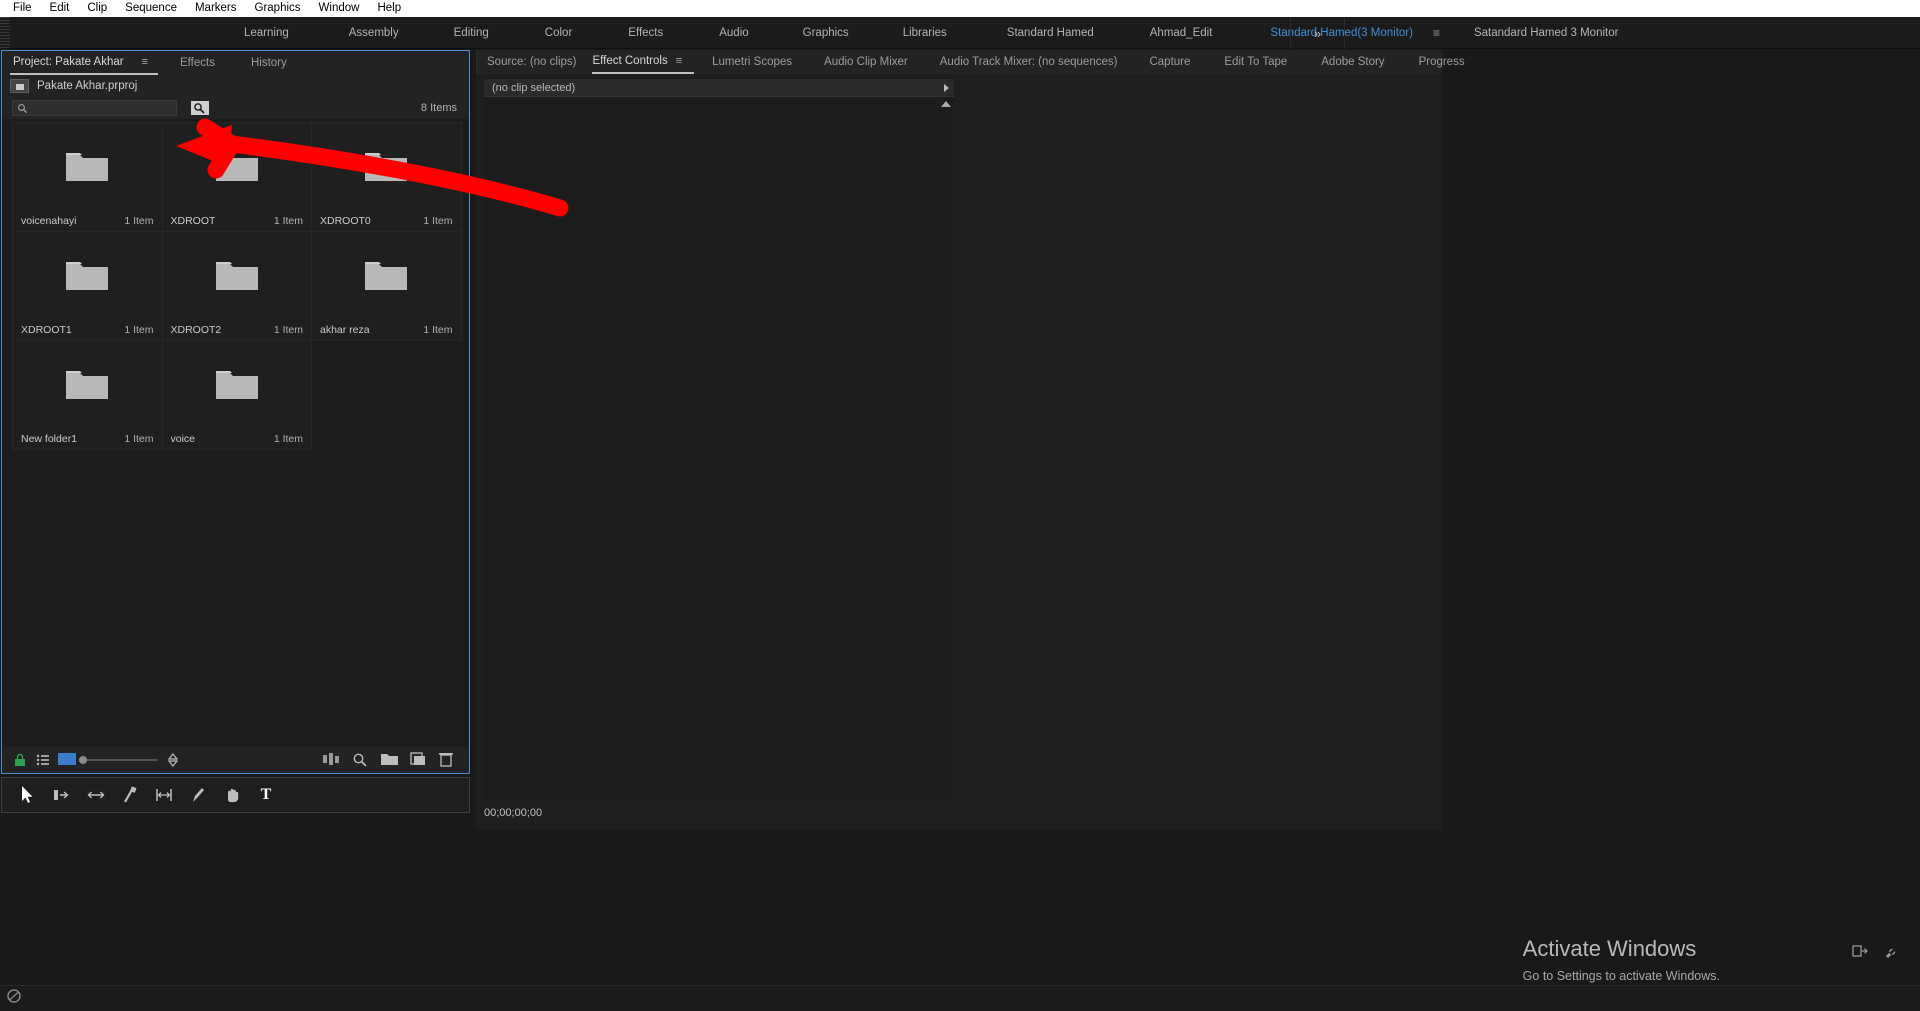 This screenshot has width=1920, height=1011. Describe the element at coordinates (1892, 953) in the screenshot. I see `wrench-settings-icon` at that location.